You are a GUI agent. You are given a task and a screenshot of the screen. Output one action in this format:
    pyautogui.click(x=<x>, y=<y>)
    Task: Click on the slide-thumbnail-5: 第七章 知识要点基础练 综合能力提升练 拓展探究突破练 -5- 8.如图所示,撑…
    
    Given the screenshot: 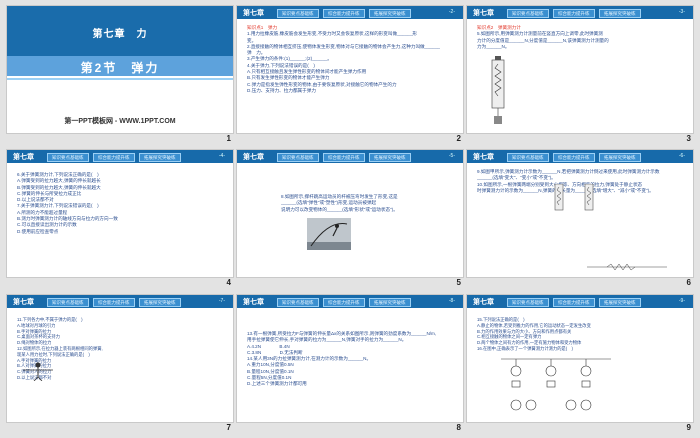 What is the action you would take?
    pyautogui.click(x=350, y=218)
    